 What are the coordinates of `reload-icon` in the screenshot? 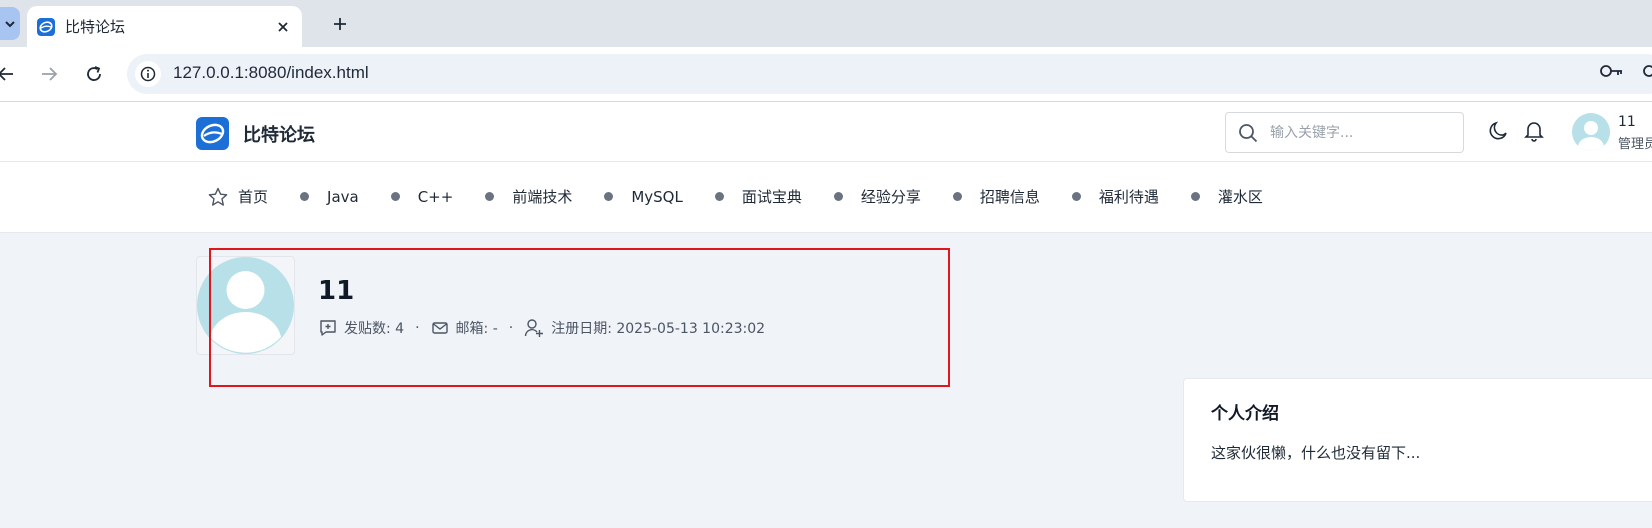 It's located at (94, 74).